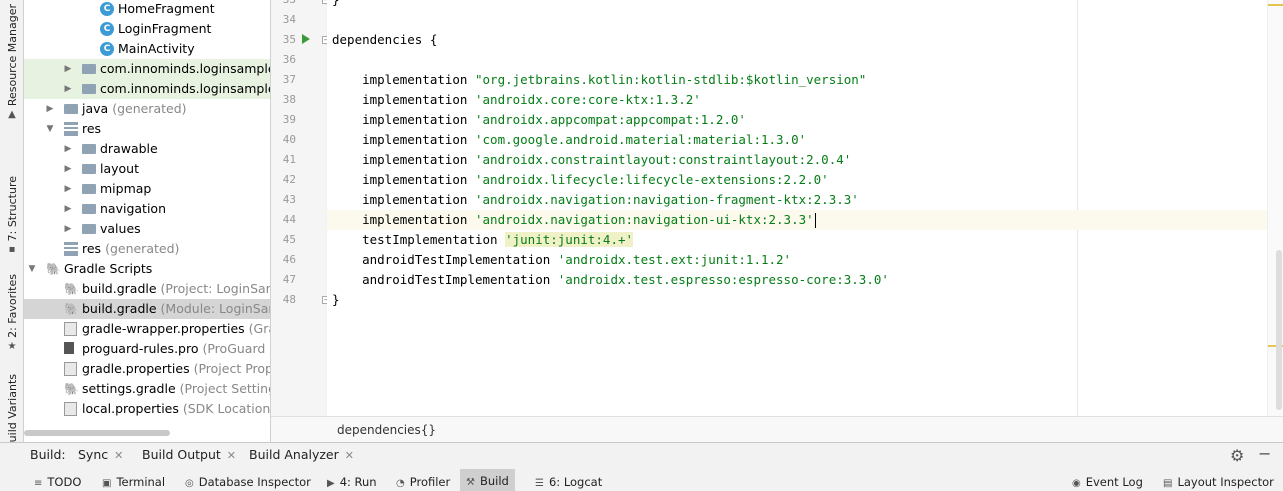 The width and height of the screenshot is (1283, 491). What do you see at coordinates (95, 108) in the screenshot?
I see `tree-item-name: java` at bounding box center [95, 108].